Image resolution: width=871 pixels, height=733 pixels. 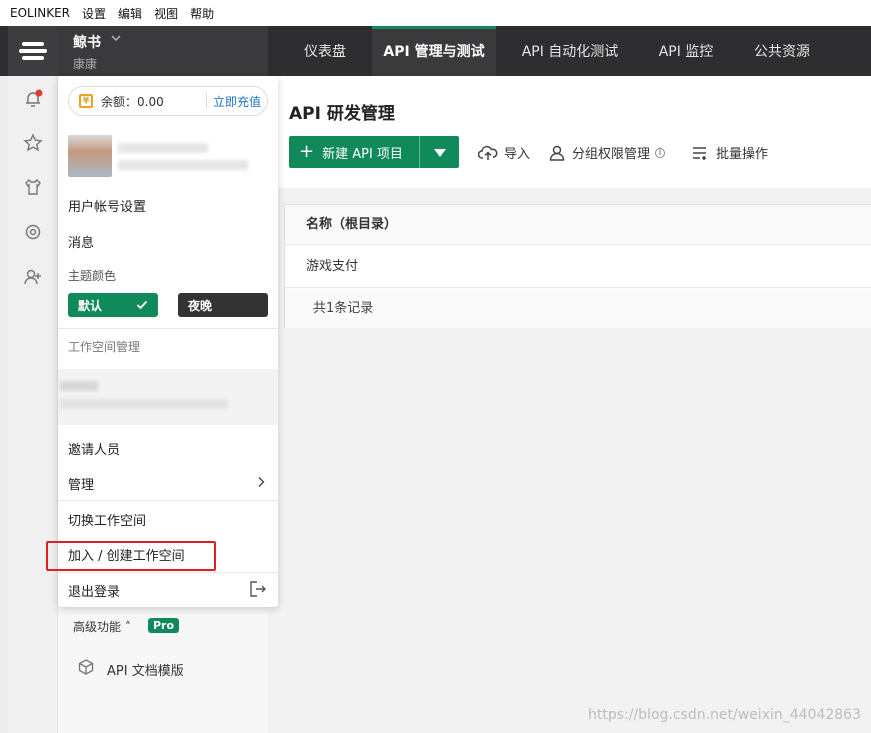 What do you see at coordinates (724, 715) in the screenshot?
I see `watermark: https://blog.csdn.net/weixin_44042863` at bounding box center [724, 715].